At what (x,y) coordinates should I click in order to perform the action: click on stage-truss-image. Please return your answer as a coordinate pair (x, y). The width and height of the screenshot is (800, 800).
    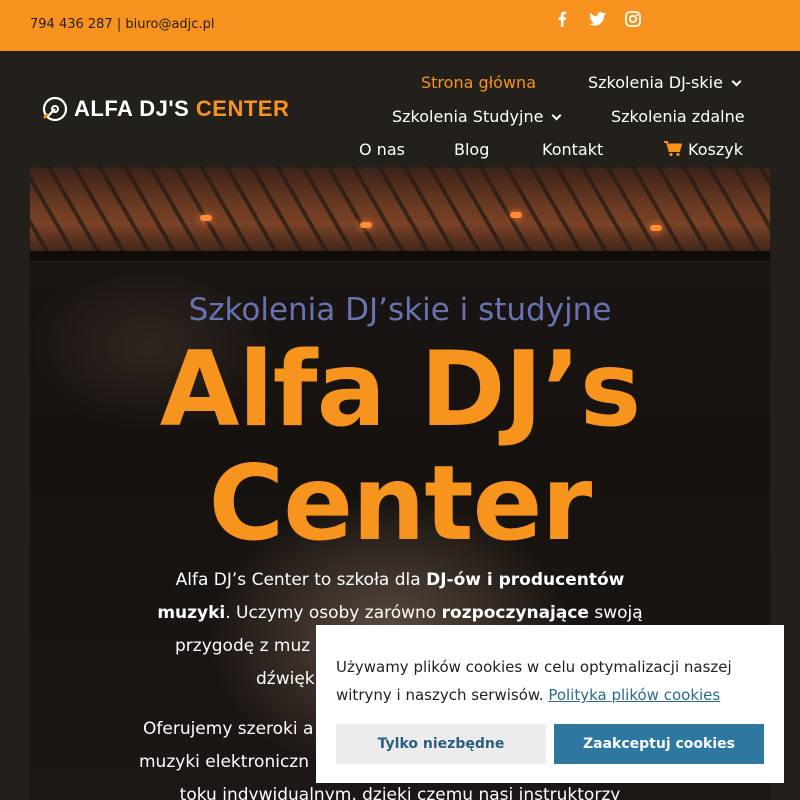
    Looking at the image, I should click on (400, 214).